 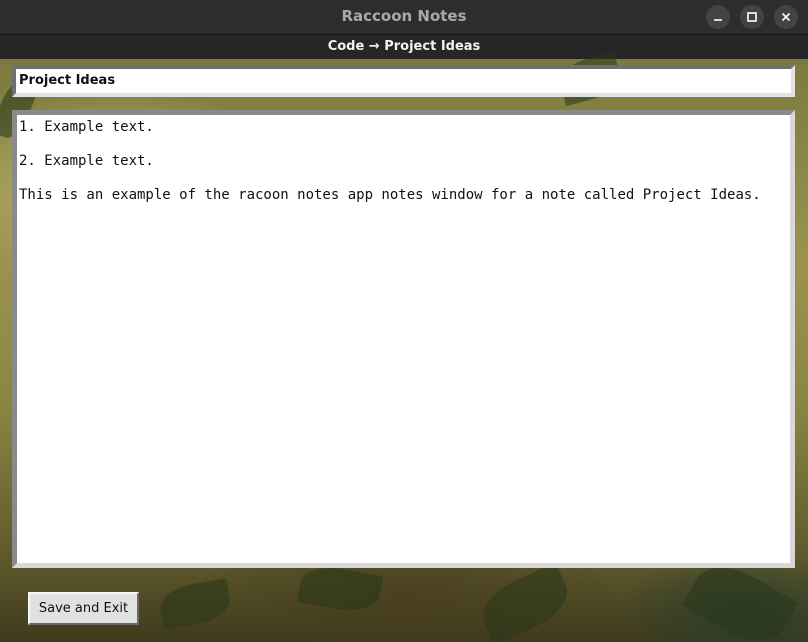 I want to click on window-title: Raccoon Notes, so click(x=404, y=16).